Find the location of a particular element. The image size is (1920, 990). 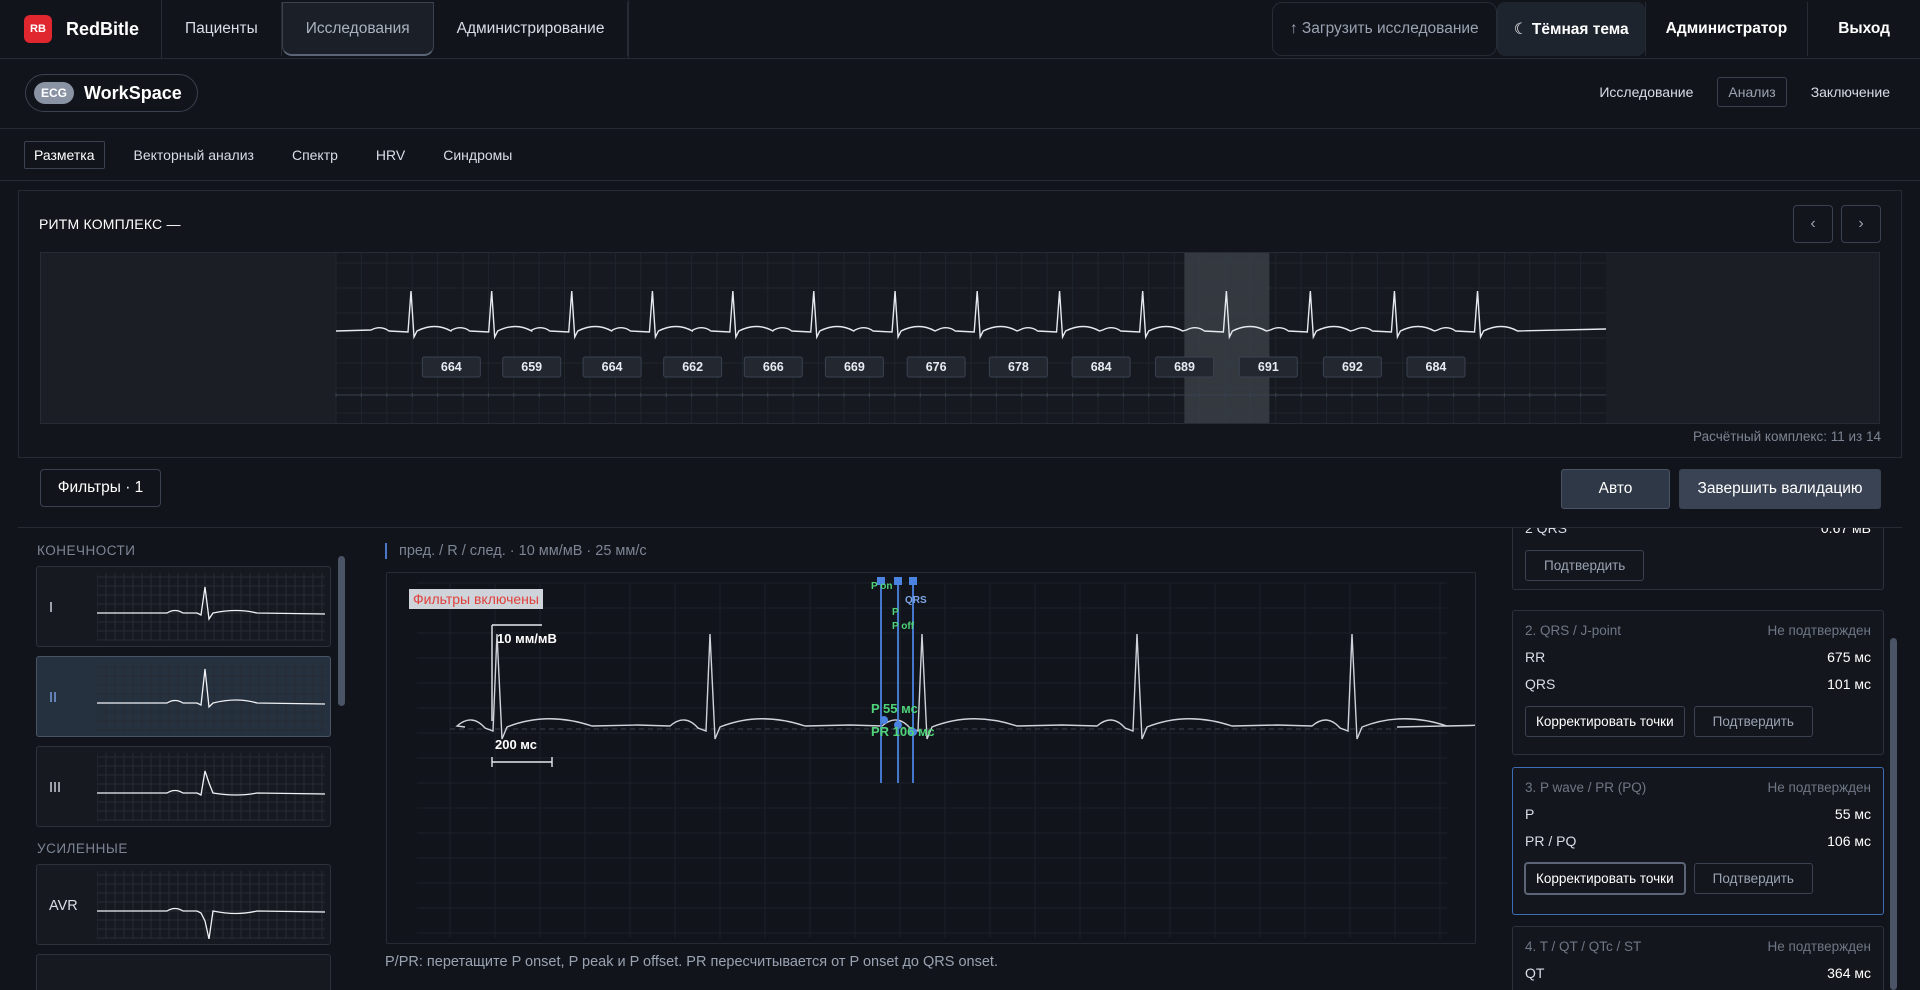

workspace-title: WorkSpace is located at coordinates (133, 92).